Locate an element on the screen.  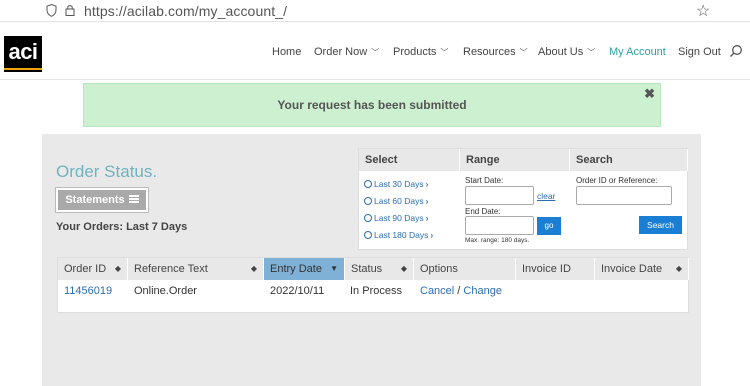
start-date-input is located at coordinates (499, 195).